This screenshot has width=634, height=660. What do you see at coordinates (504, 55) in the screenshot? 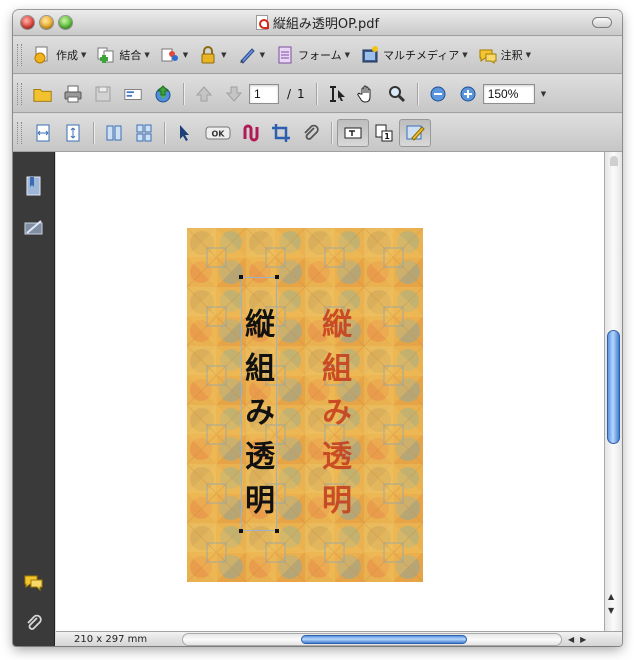
I see `comment-button: 注釈 ▼` at bounding box center [504, 55].